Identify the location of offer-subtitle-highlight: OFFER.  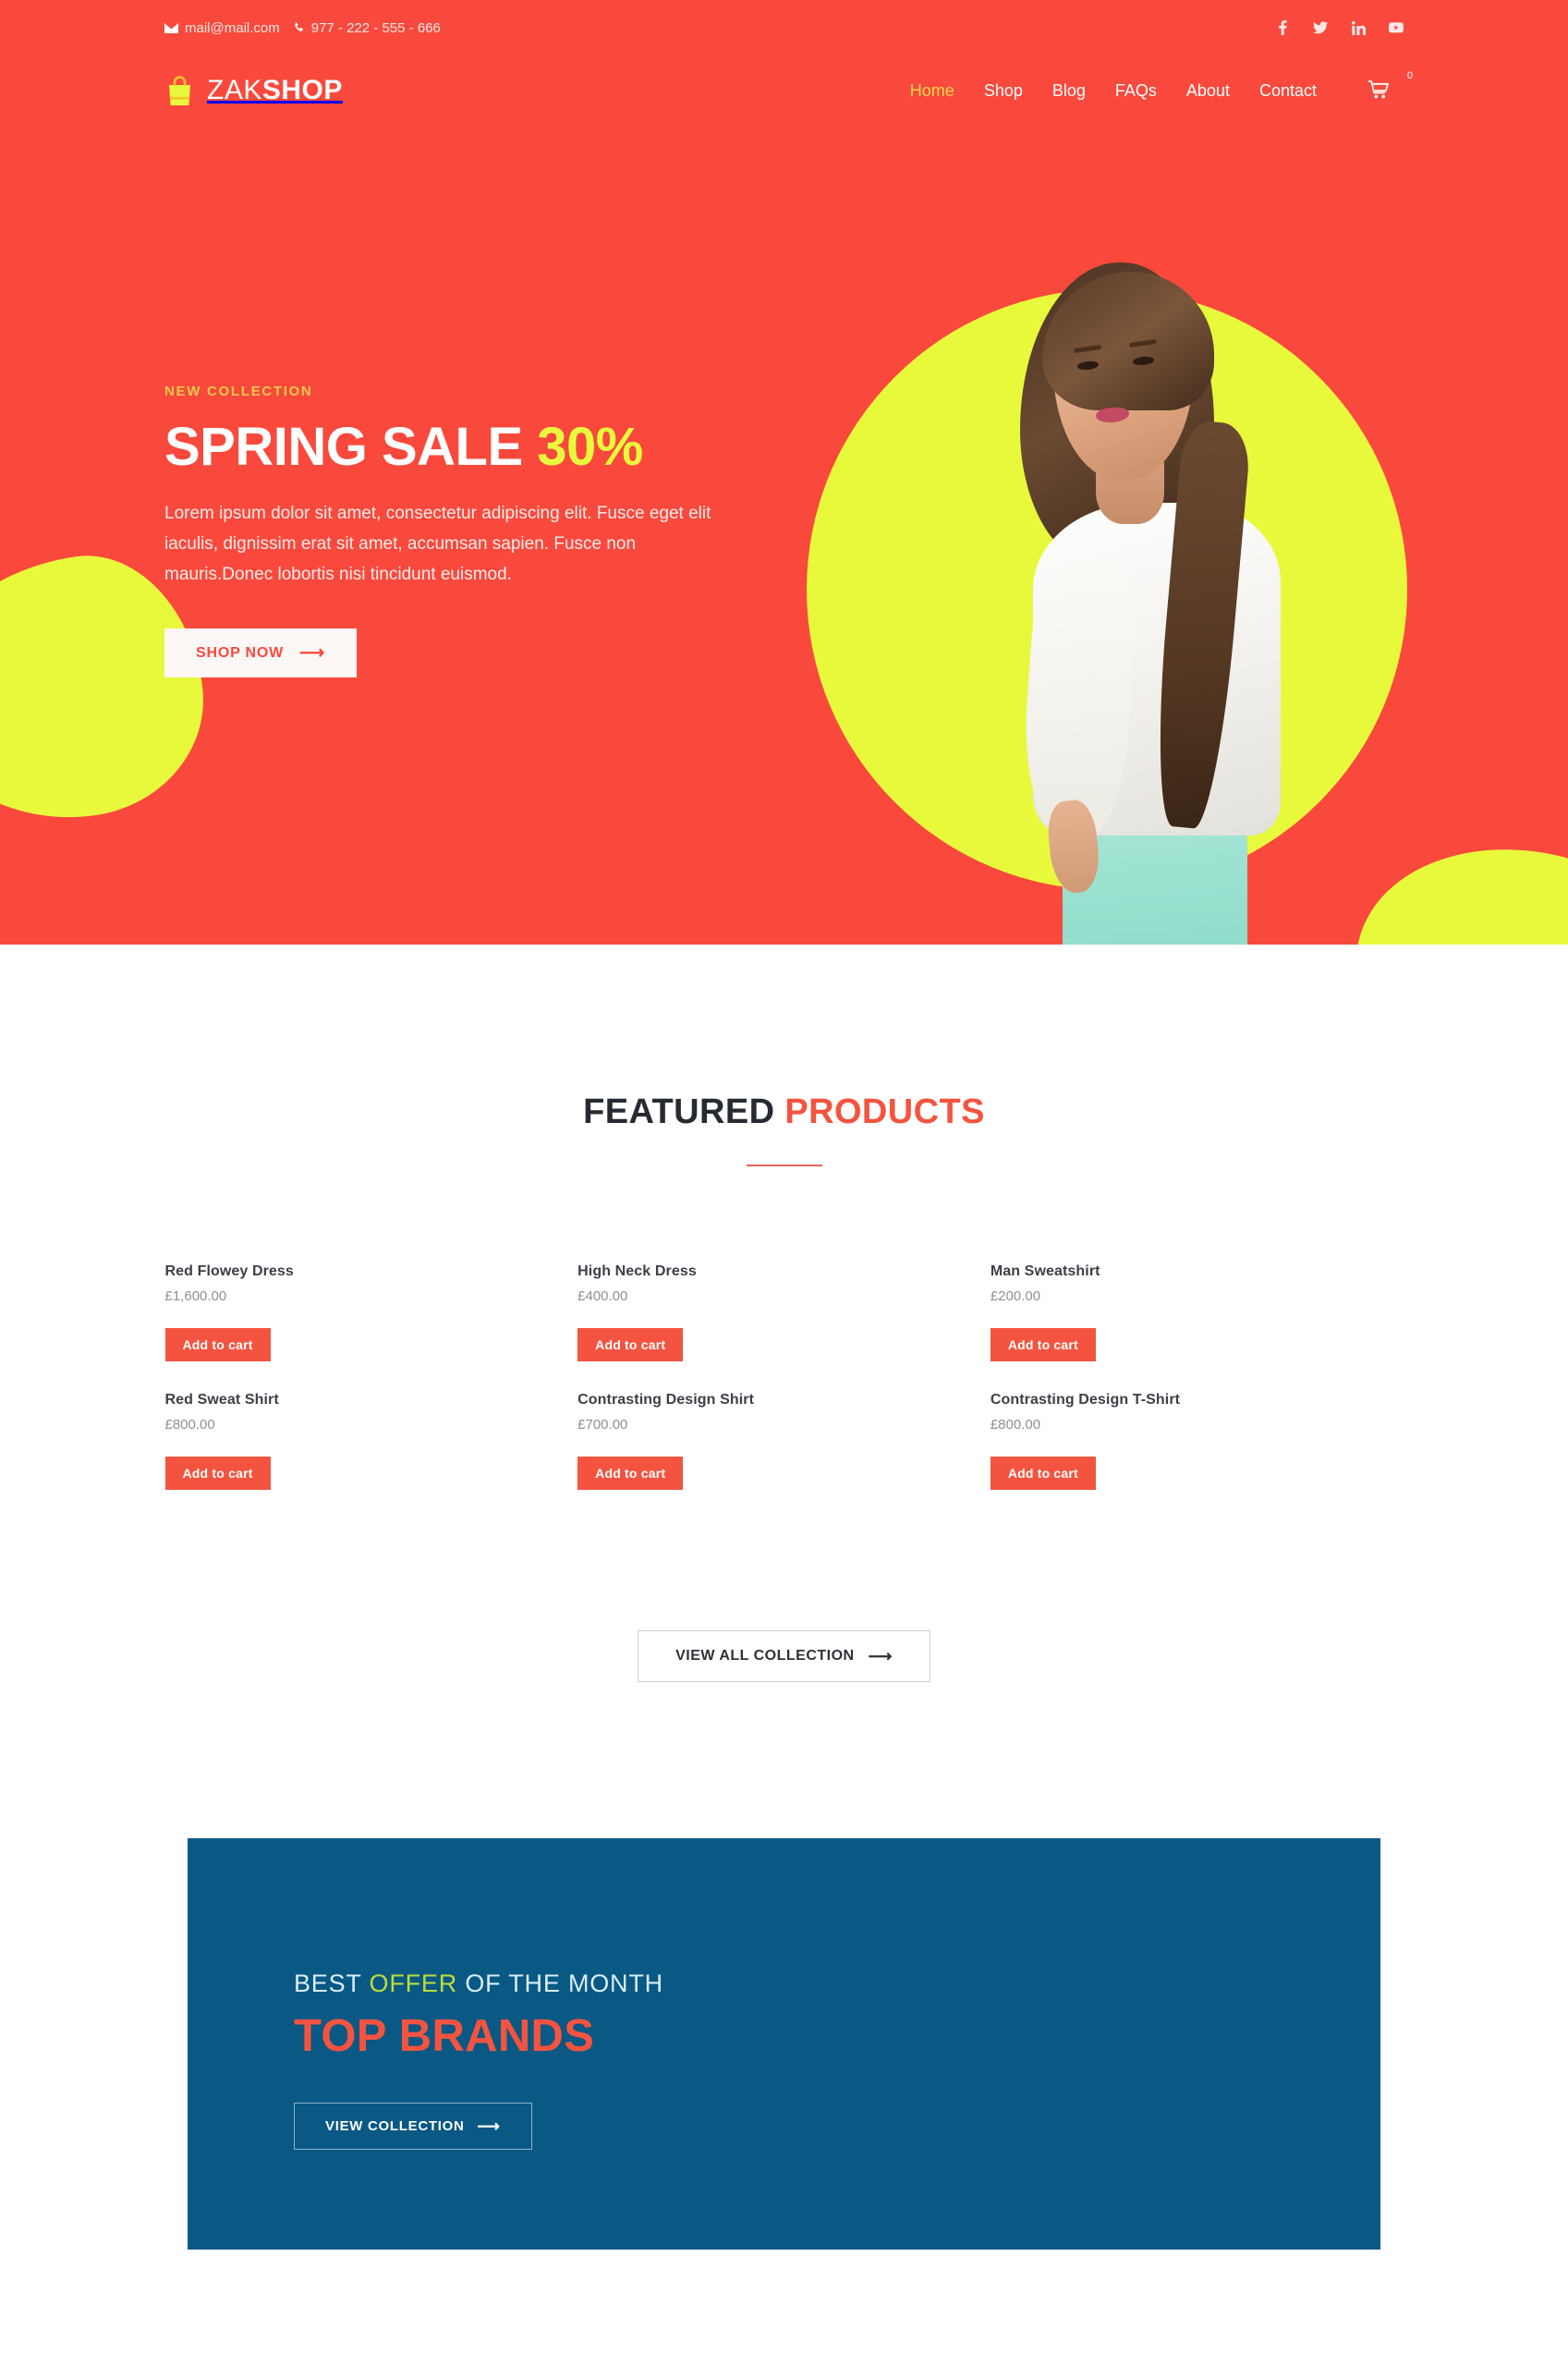
(413, 1984).